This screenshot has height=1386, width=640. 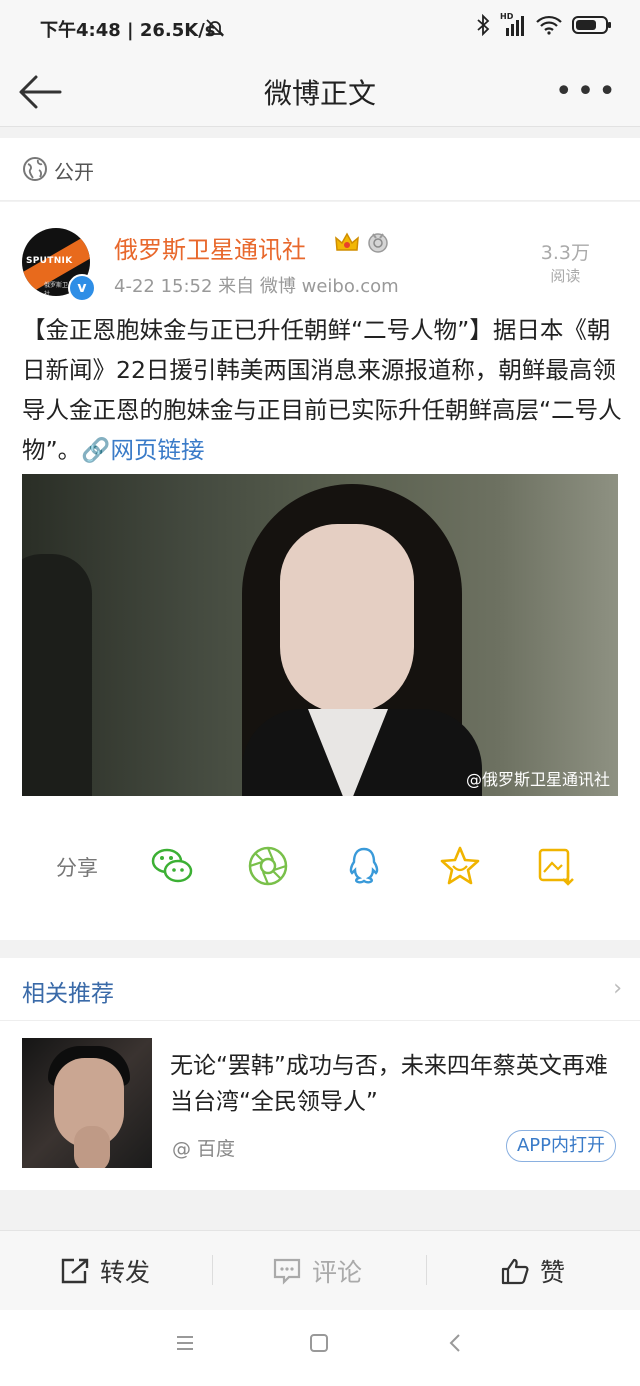 I want to click on avatar-brand: SPUTNIK, so click(x=49, y=261).